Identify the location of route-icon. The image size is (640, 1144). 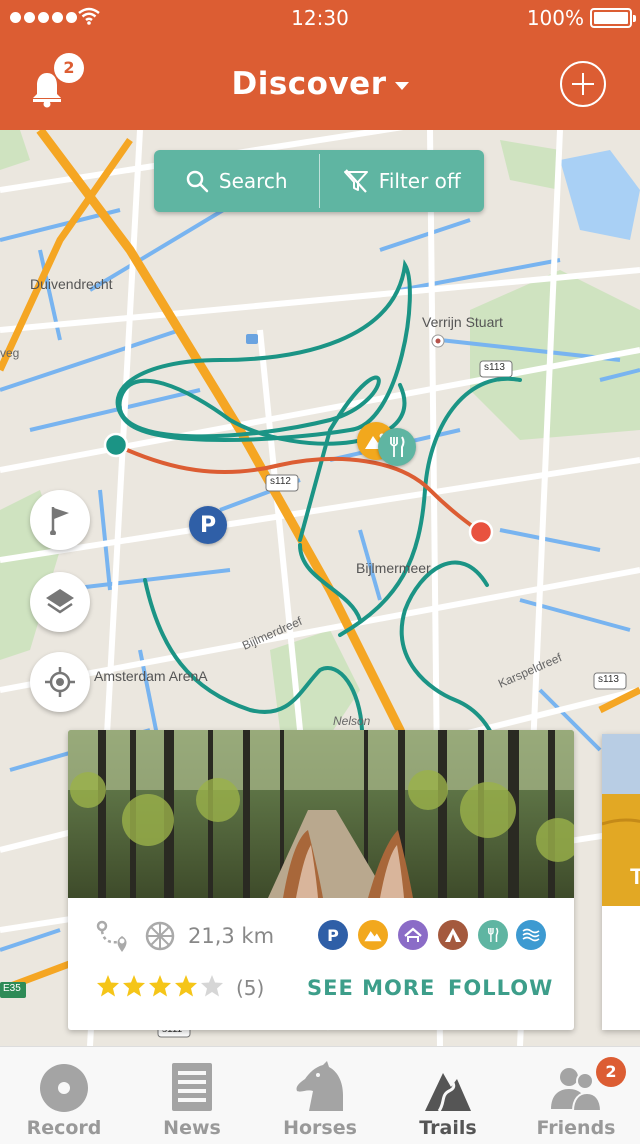
(111, 936).